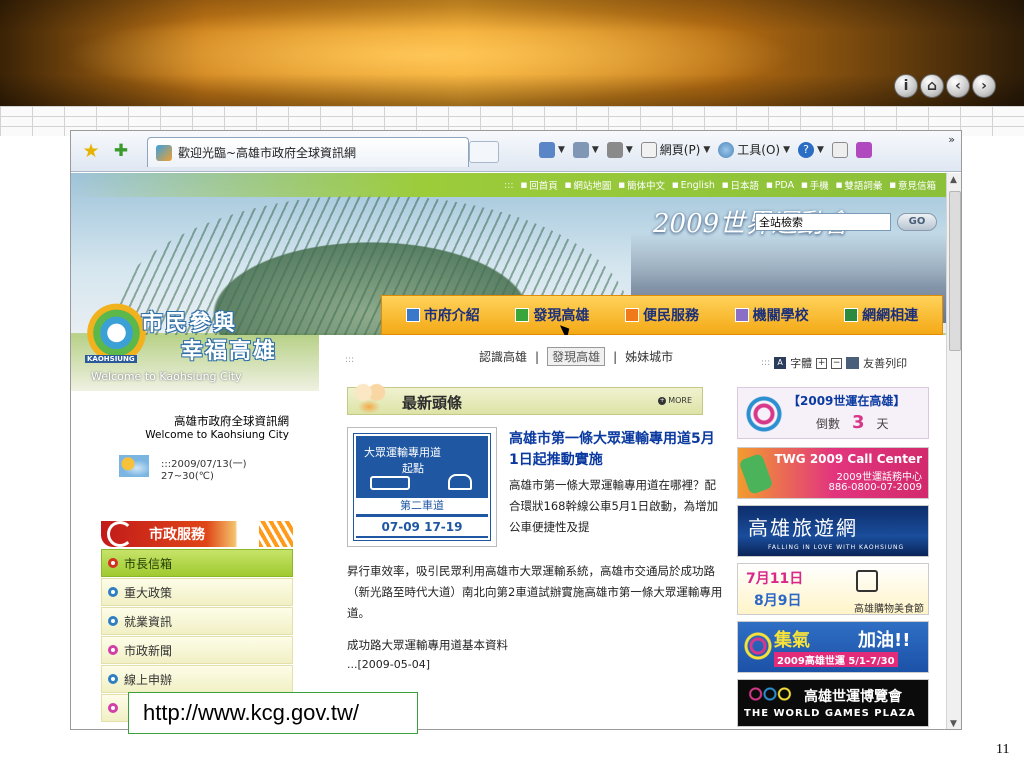 The width and height of the screenshot is (1024, 768). I want to click on banner-cheer: 集氣 加油!! 2009高雄世運 5/1-7/30, so click(833, 647).